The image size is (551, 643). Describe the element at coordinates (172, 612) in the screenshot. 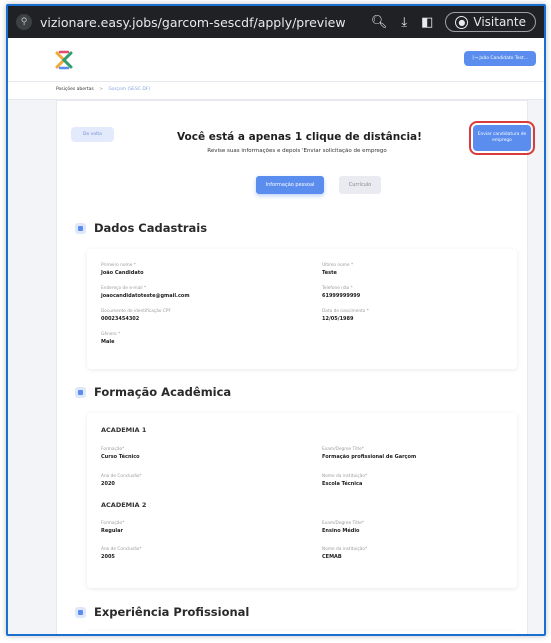

I see `section-title: Experiência Profissional` at that location.